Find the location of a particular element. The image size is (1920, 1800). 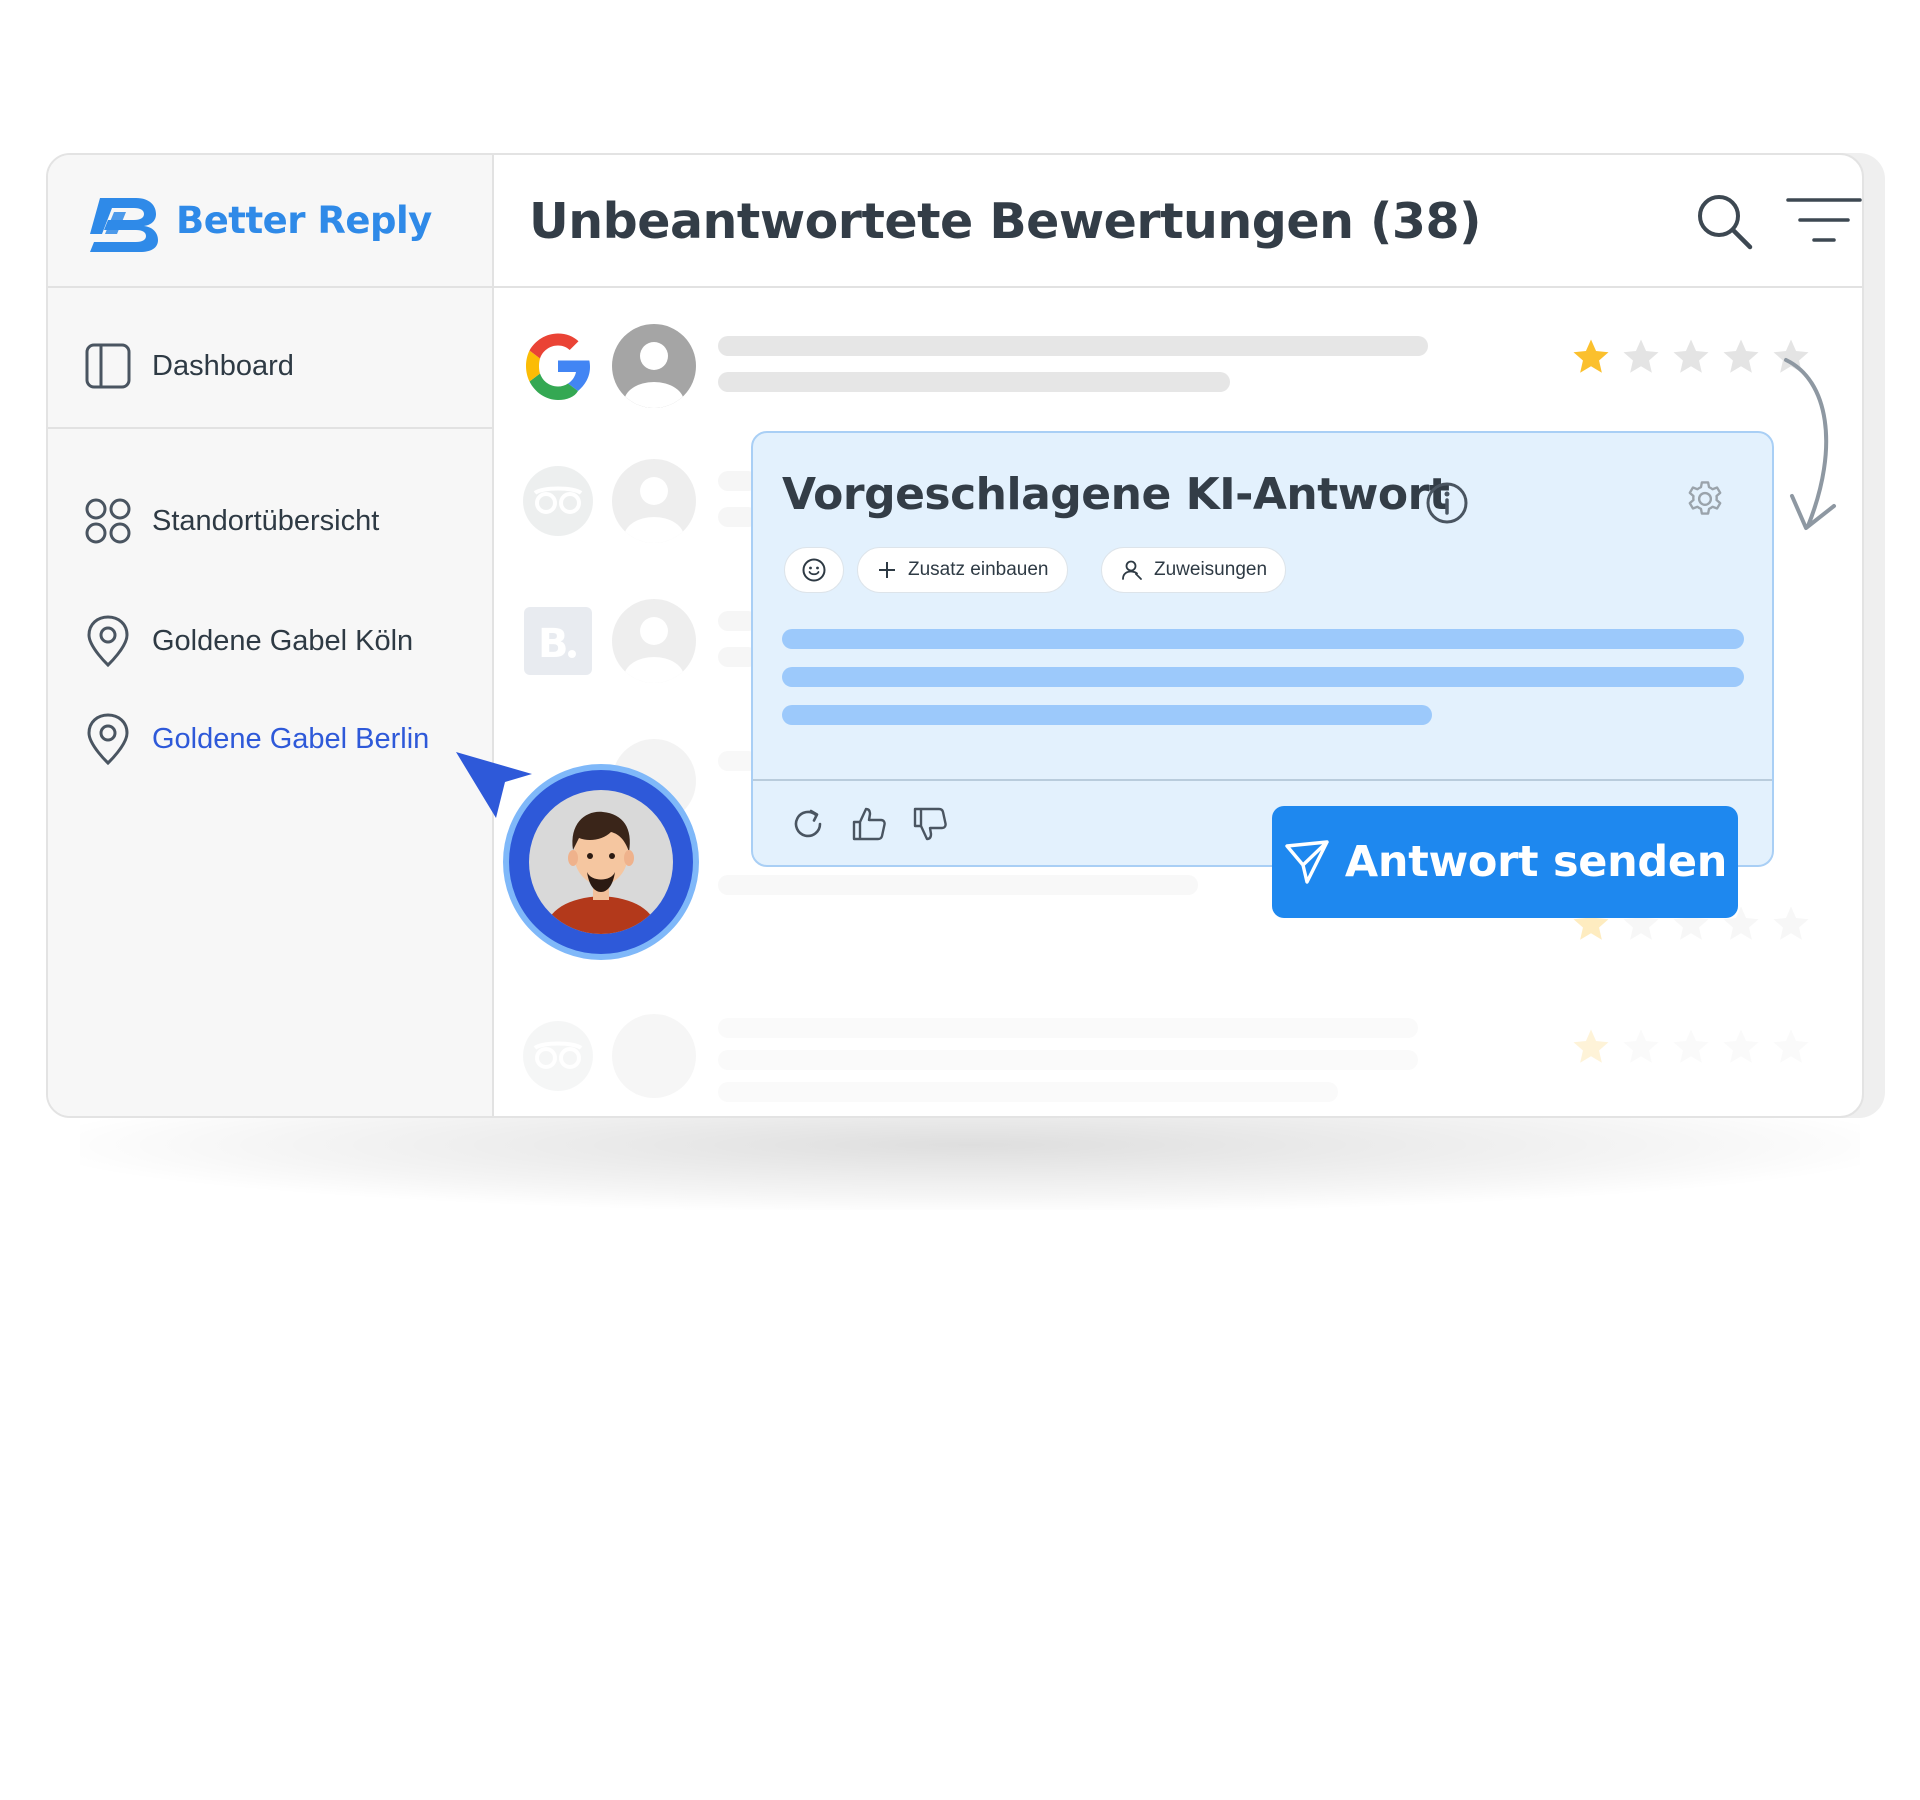

thumbs-down-icon is located at coordinates (930, 824).